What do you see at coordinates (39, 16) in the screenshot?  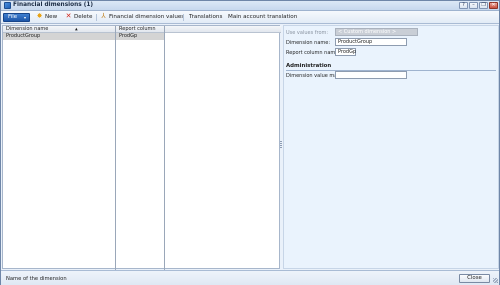 I see `new-star-icon: ✸` at bounding box center [39, 16].